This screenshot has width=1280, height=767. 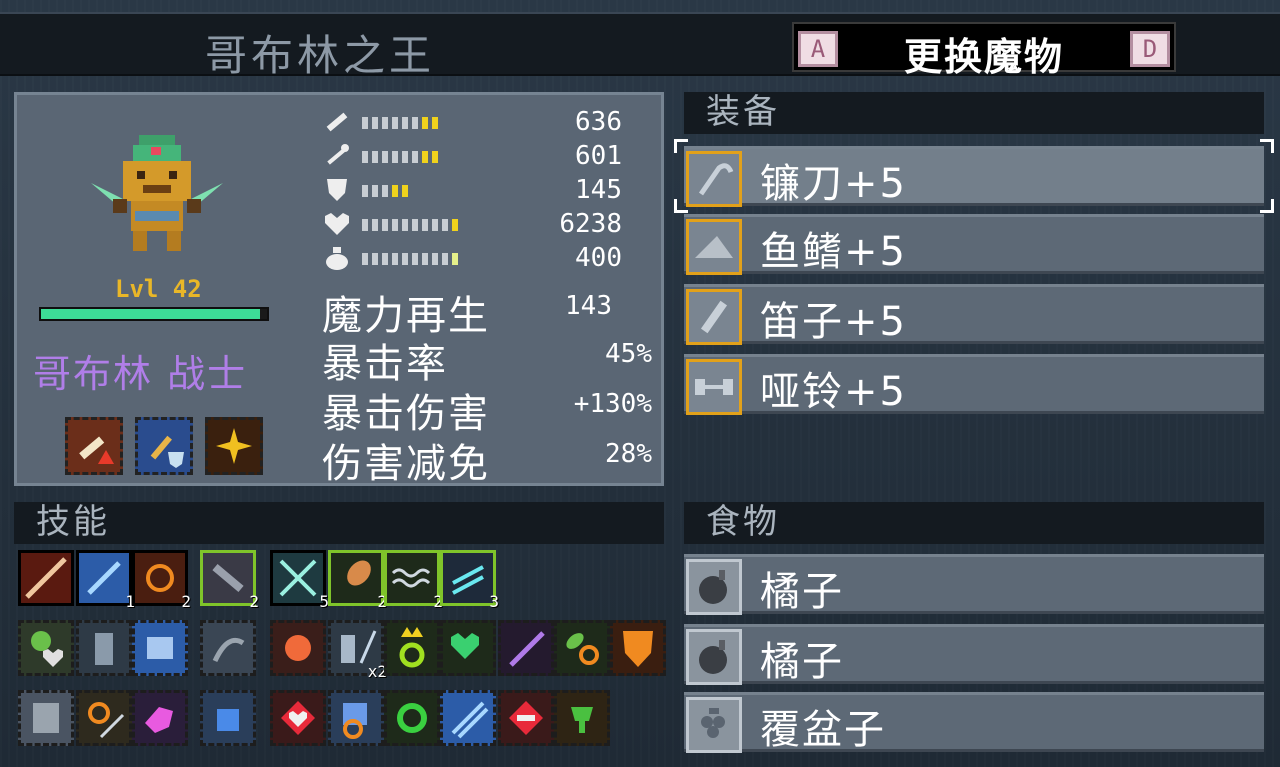 What do you see at coordinates (1150, 49) in the screenshot?
I see `key-d-button: D` at bounding box center [1150, 49].